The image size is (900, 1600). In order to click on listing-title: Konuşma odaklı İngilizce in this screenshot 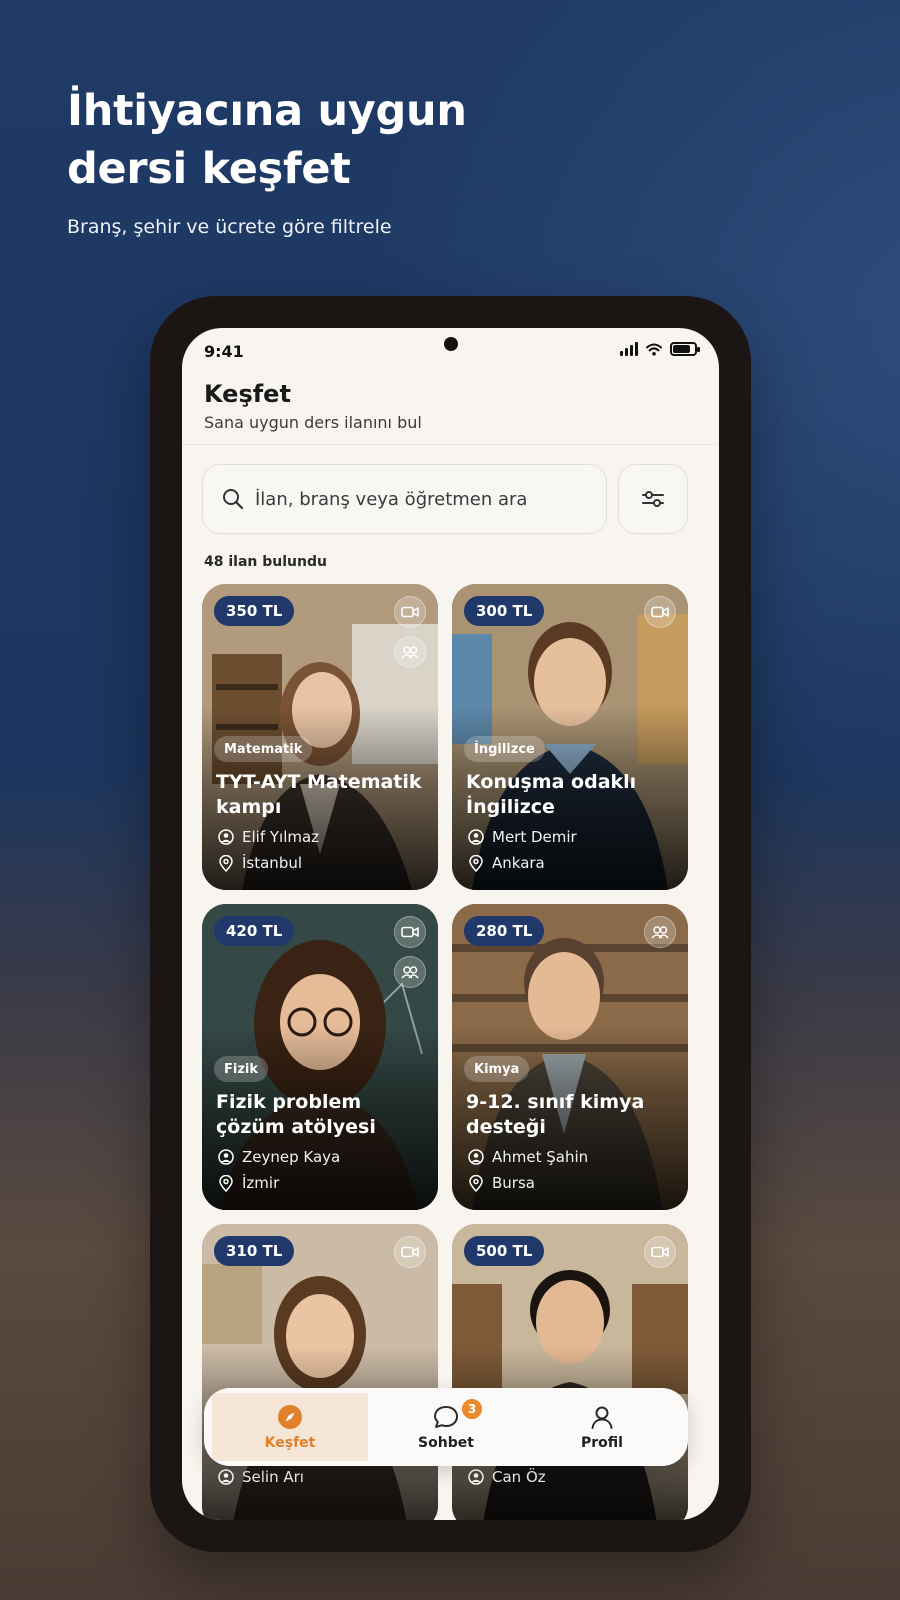, I will do `click(551, 794)`.